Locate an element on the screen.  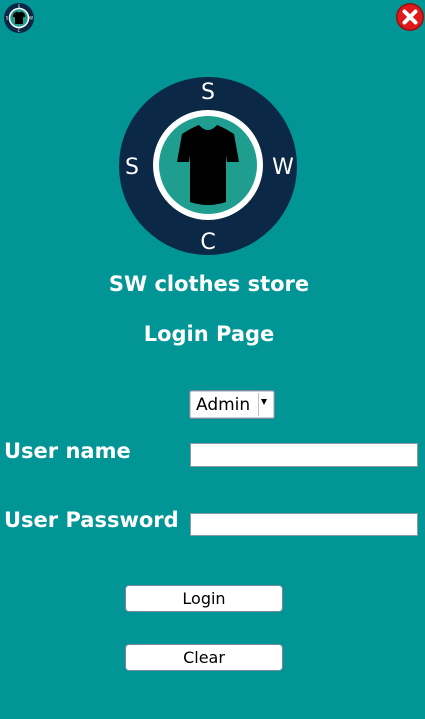
svg-text: W is located at coordinates (31, 18).